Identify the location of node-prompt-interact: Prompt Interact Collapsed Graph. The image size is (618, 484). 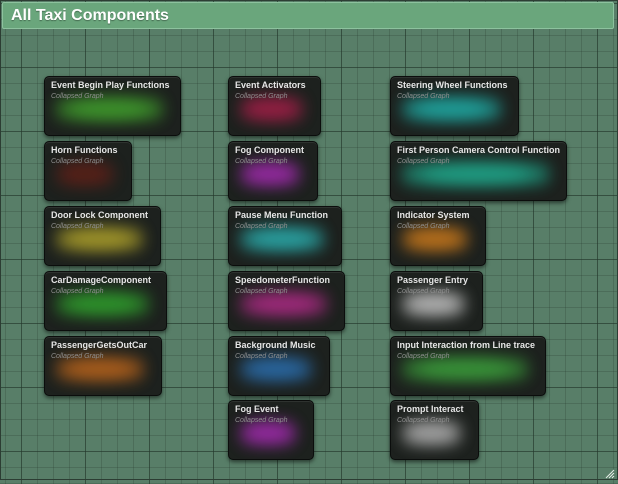
(434, 430).